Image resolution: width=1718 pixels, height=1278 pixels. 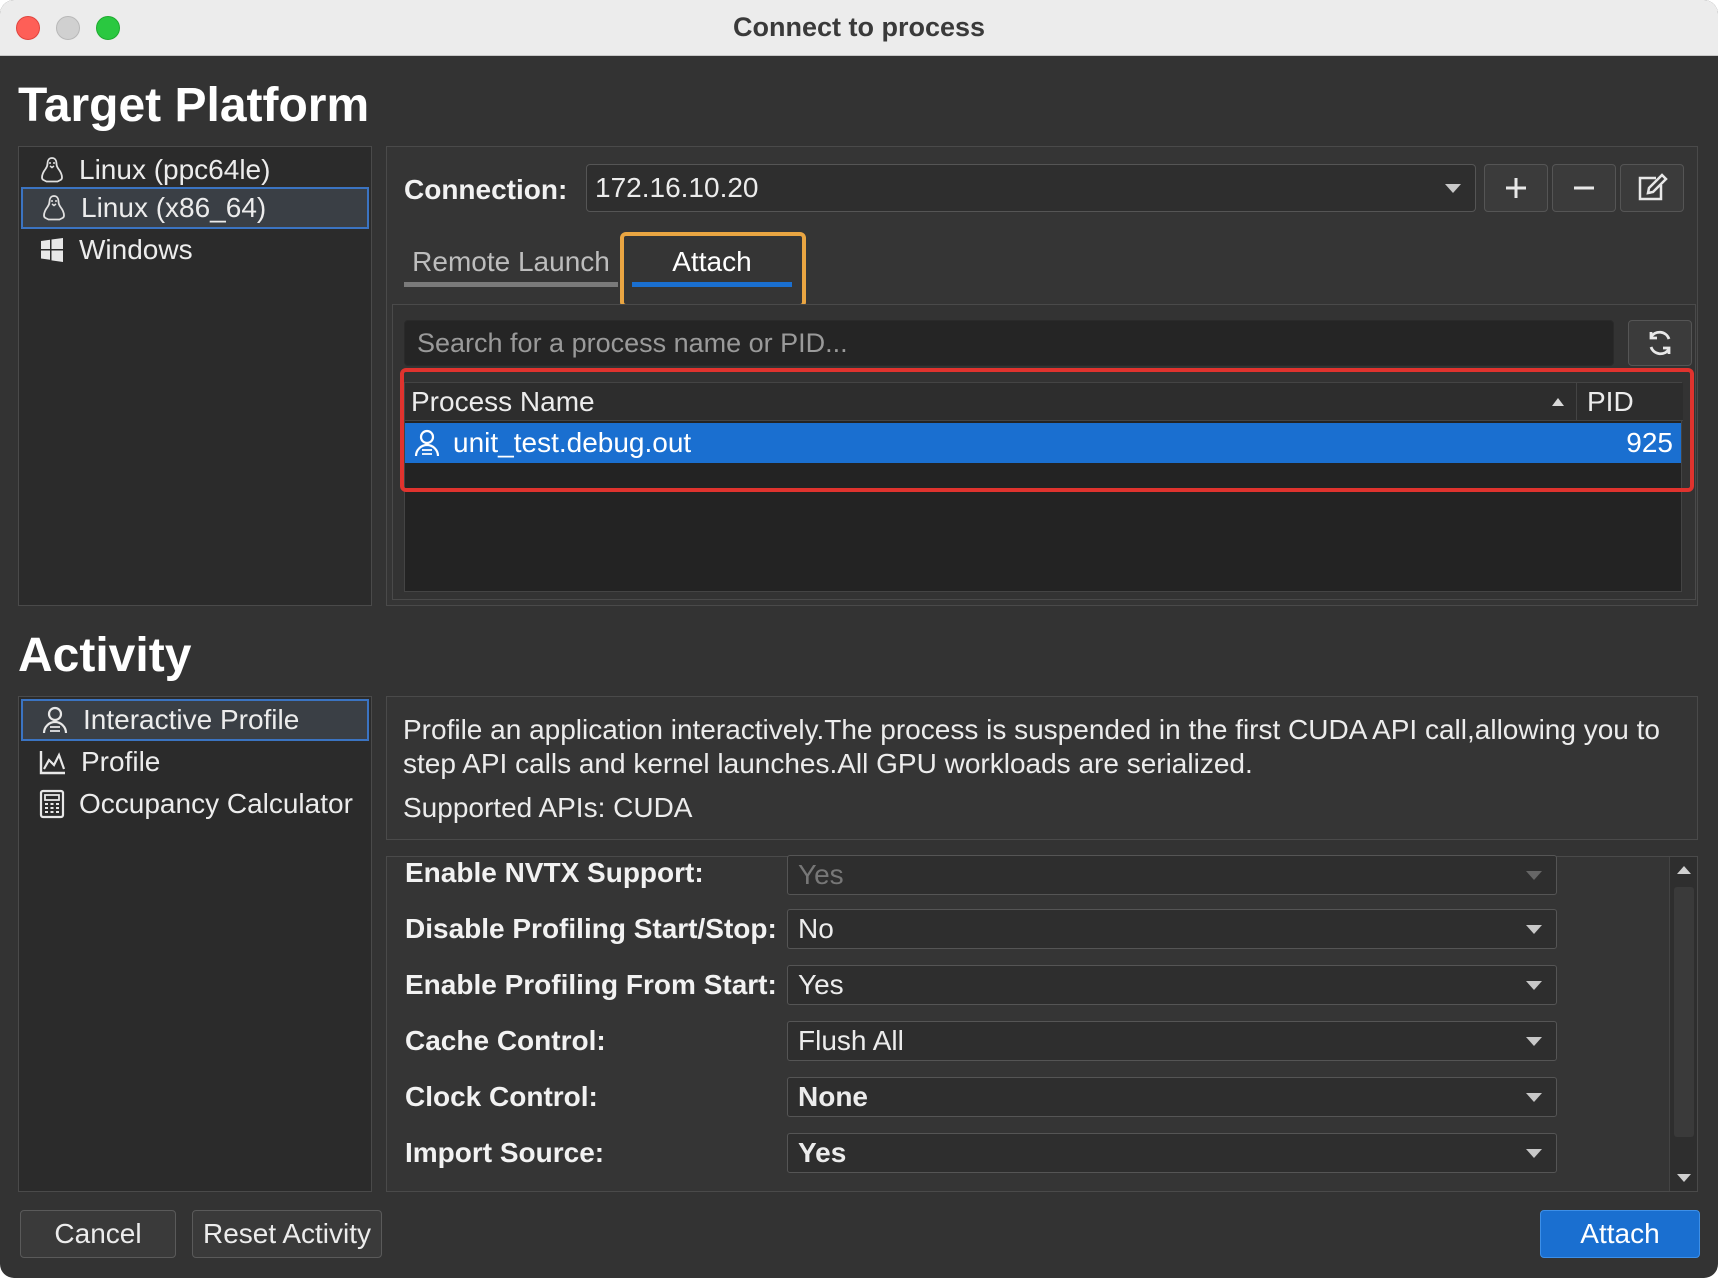 I want to click on refresh-button, so click(x=1660, y=343).